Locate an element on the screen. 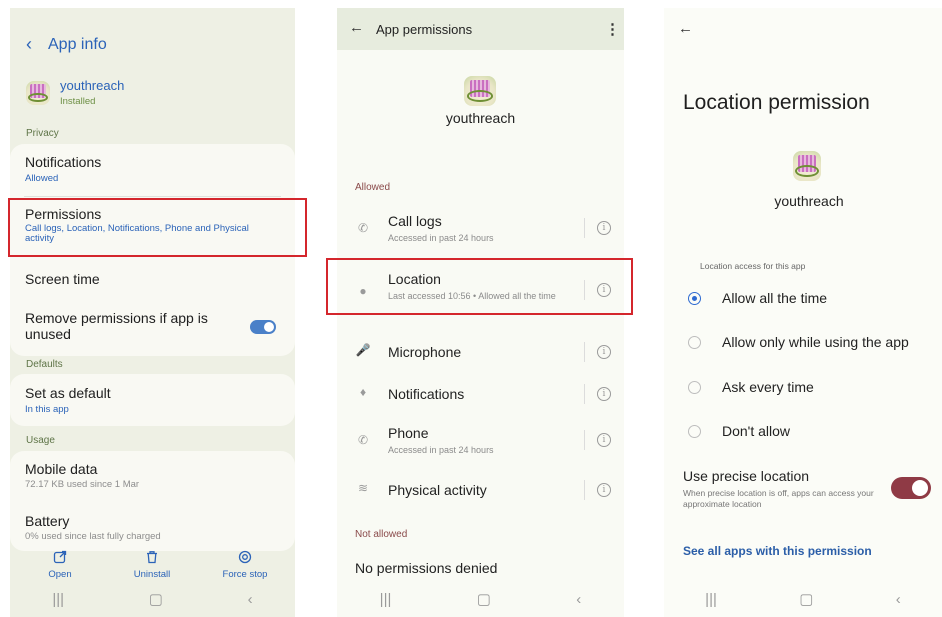 The image size is (942, 617). top-bar: ← App permissions ⋮ is located at coordinates (480, 29).